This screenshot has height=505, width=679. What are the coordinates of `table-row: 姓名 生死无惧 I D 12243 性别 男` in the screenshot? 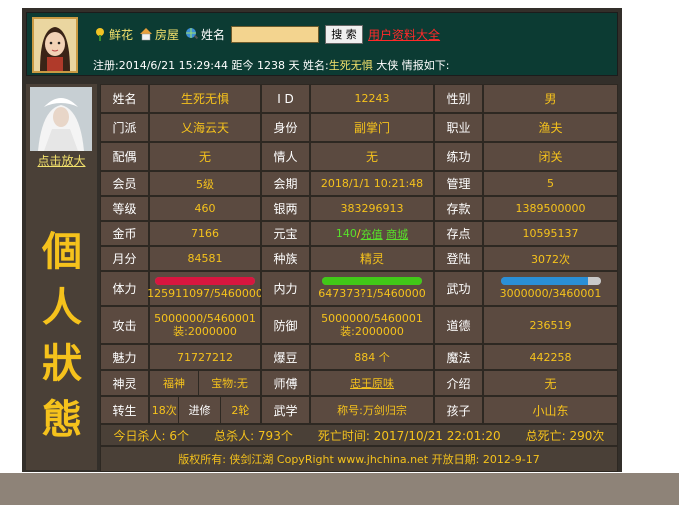 It's located at (359, 98).